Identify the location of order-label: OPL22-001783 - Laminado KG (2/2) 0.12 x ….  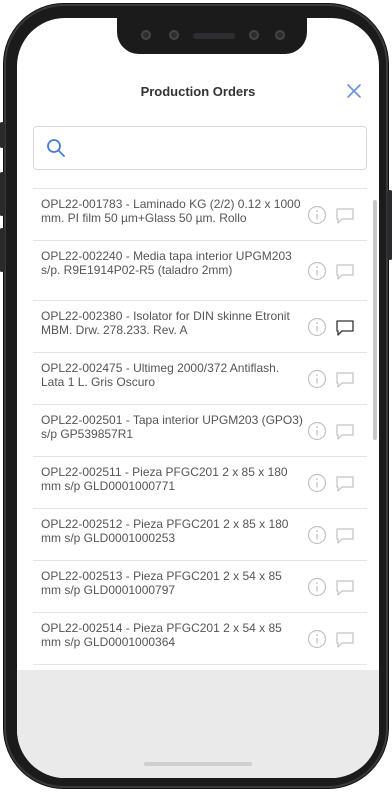
(171, 211).